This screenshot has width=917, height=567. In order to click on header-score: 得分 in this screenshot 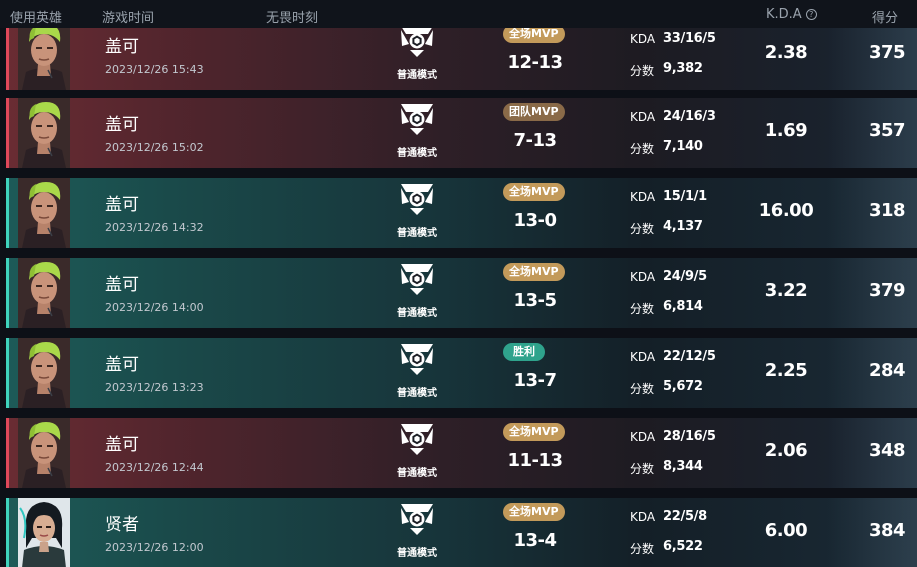, I will do `click(885, 18)`.